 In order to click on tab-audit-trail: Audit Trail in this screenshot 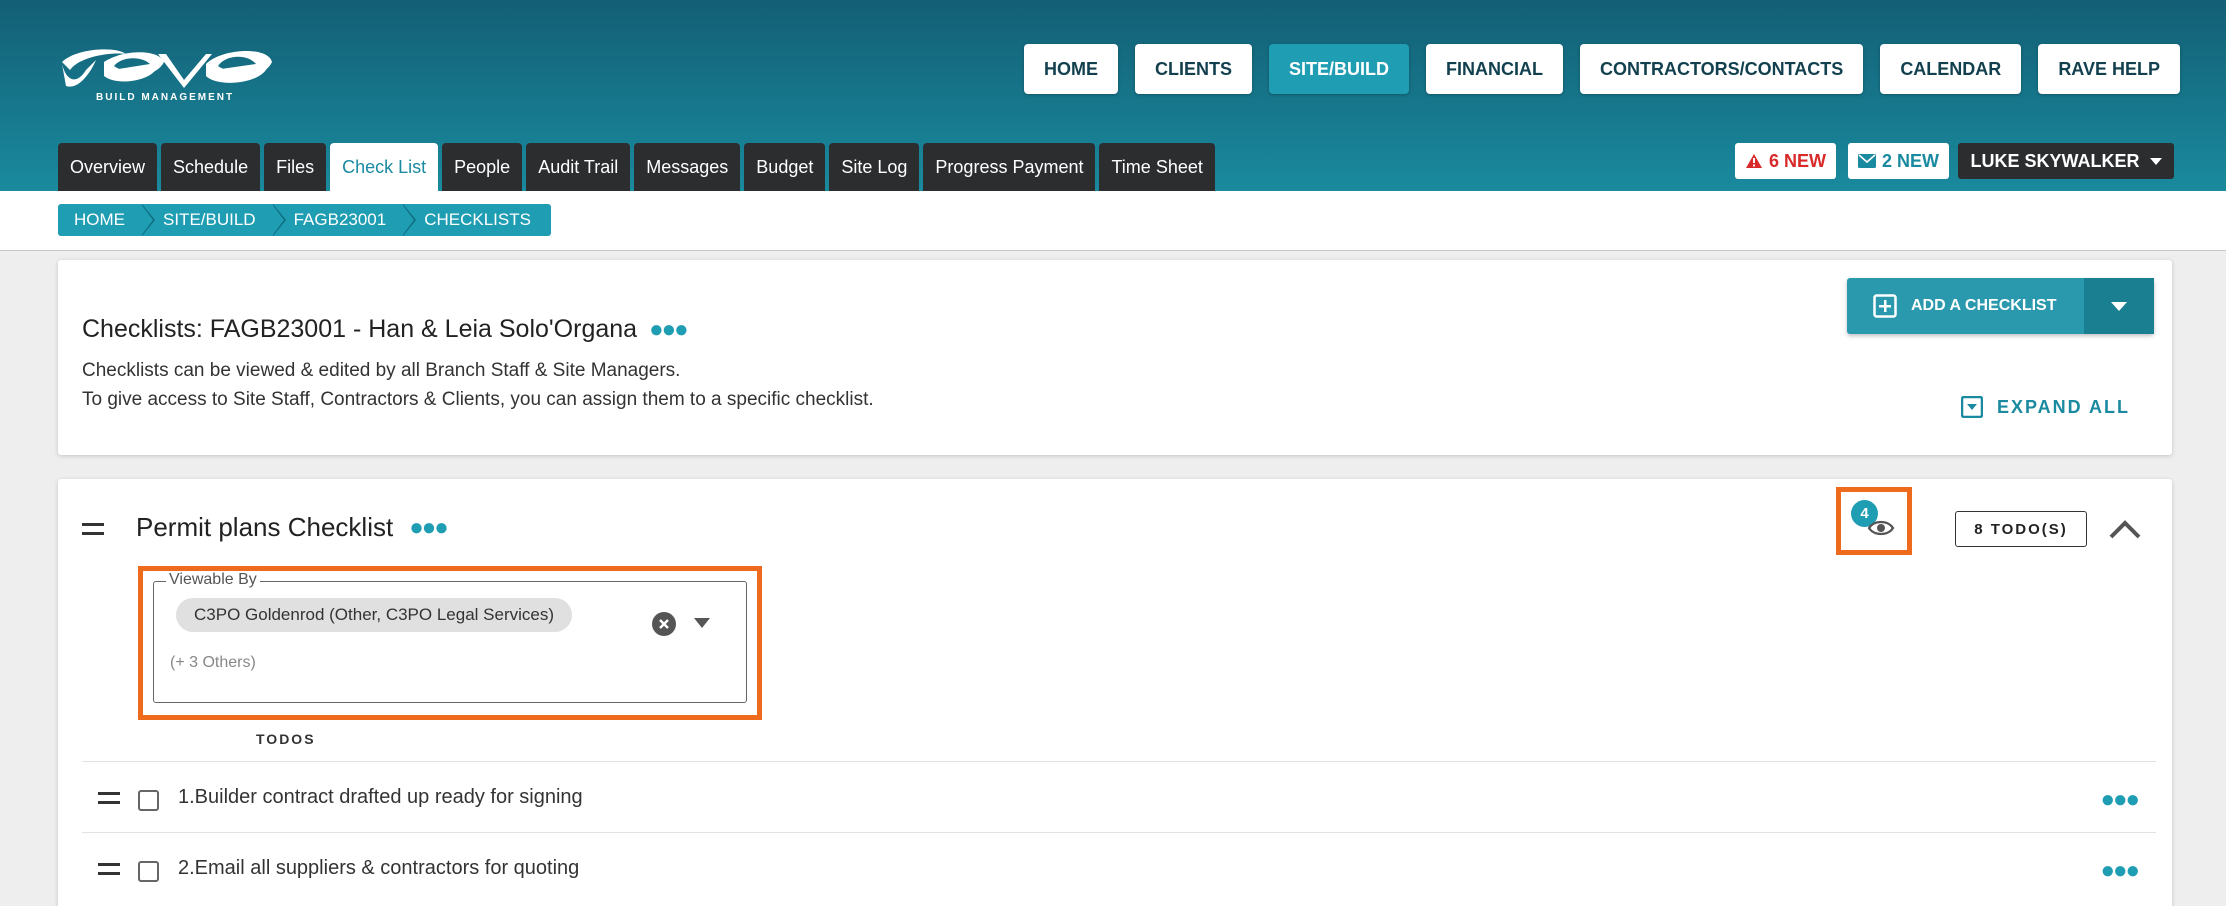, I will do `click(578, 167)`.